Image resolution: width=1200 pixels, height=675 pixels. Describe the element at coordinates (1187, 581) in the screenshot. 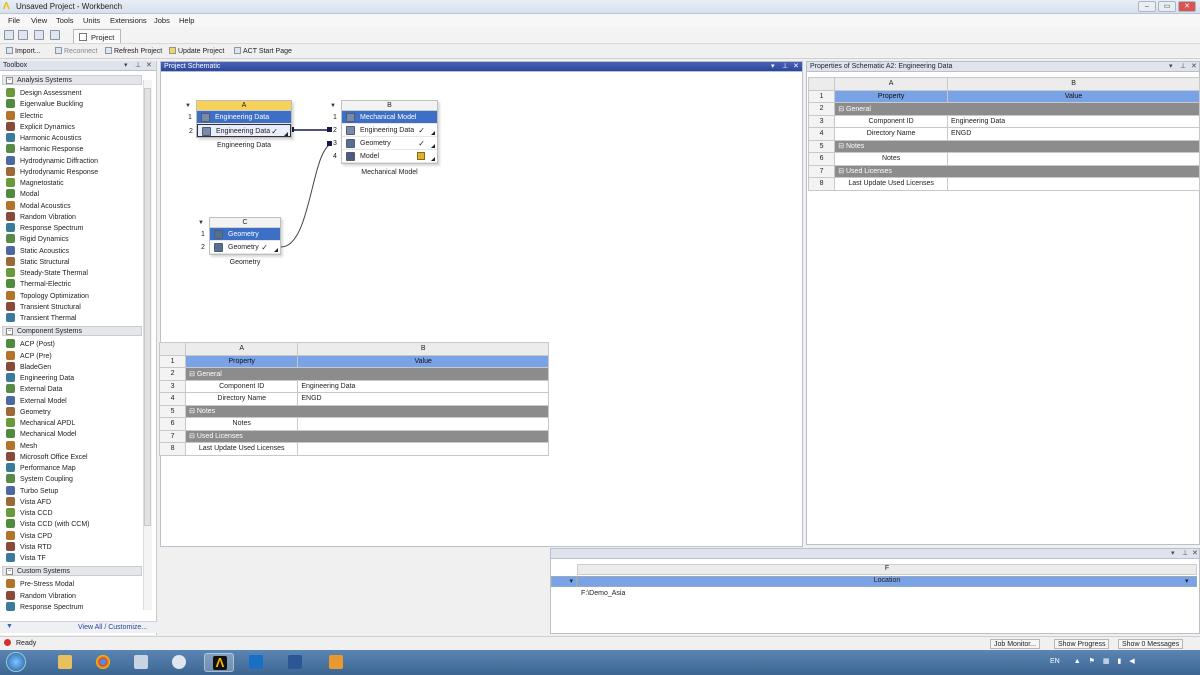

I see `column-dropdown-icon: ▾` at that location.